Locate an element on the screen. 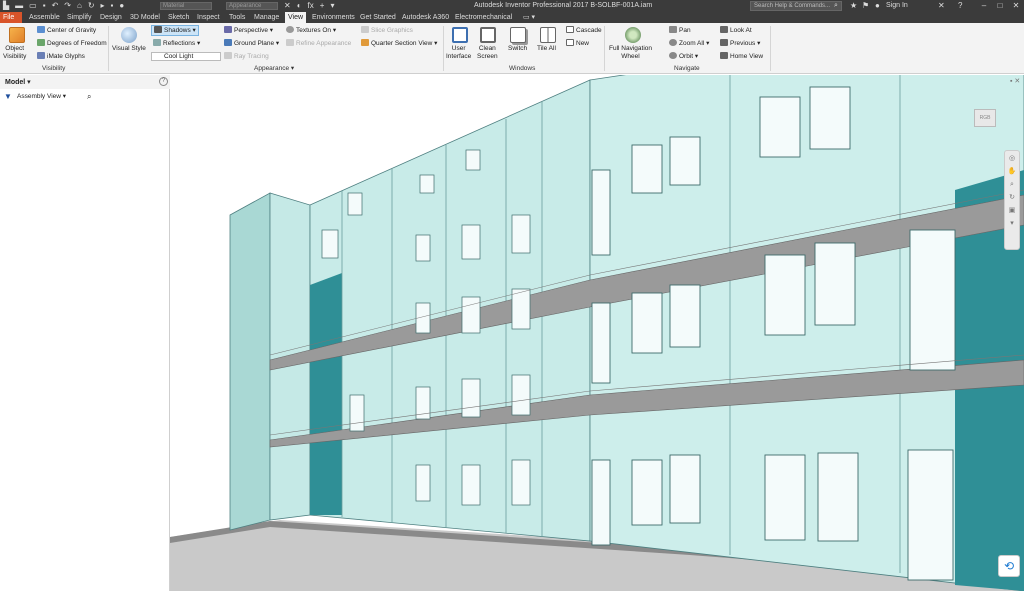 The height and width of the screenshot is (591, 1024). share-view-button: ⟲ is located at coordinates (1009, 566).